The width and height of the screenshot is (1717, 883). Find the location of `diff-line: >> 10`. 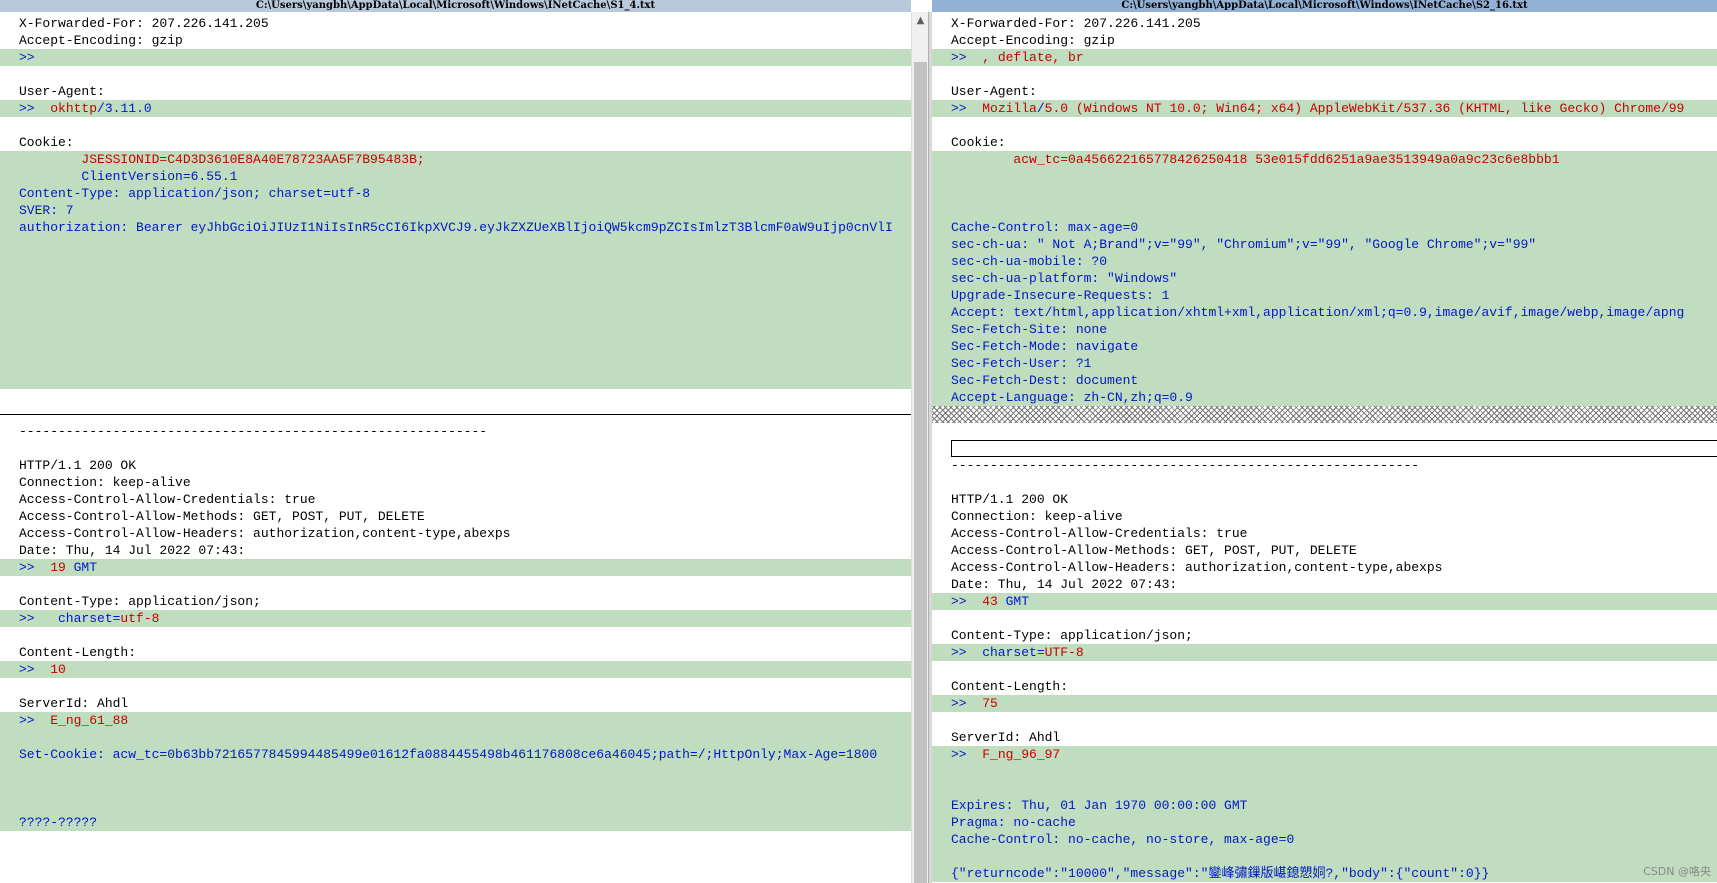

diff-line: >> 10 is located at coordinates (455, 669).